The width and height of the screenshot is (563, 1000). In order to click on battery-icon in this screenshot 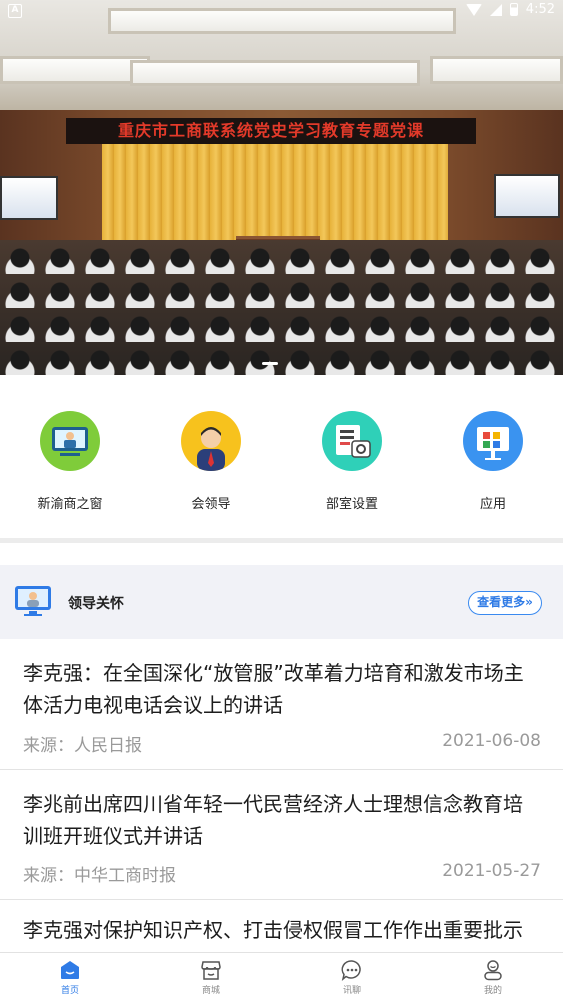, I will do `click(513, 9)`.